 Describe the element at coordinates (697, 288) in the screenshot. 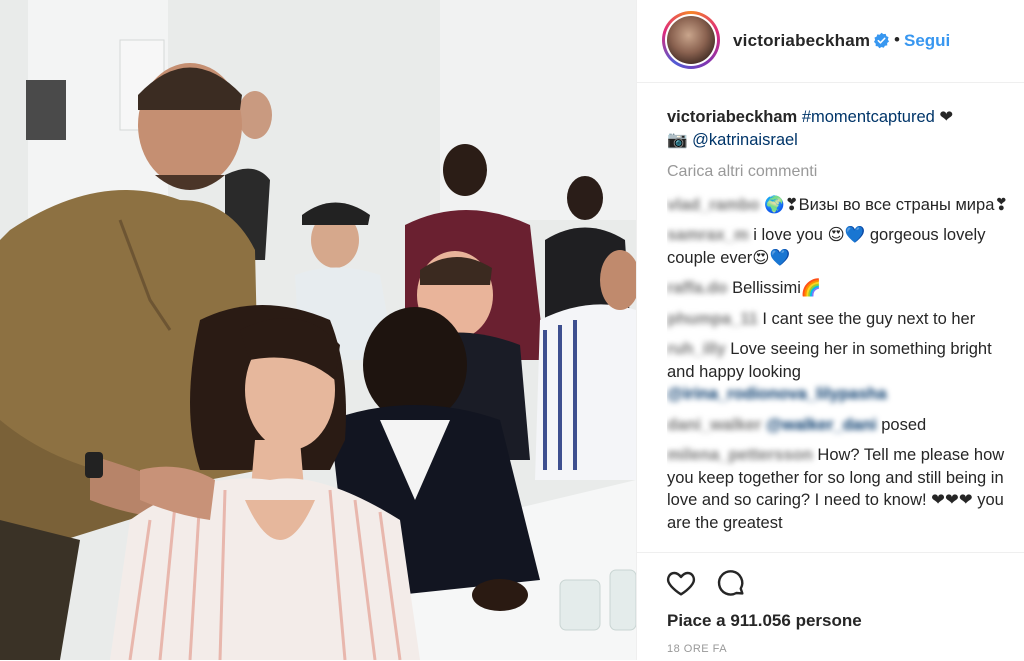

I see `comment-username: raffa.do` at that location.